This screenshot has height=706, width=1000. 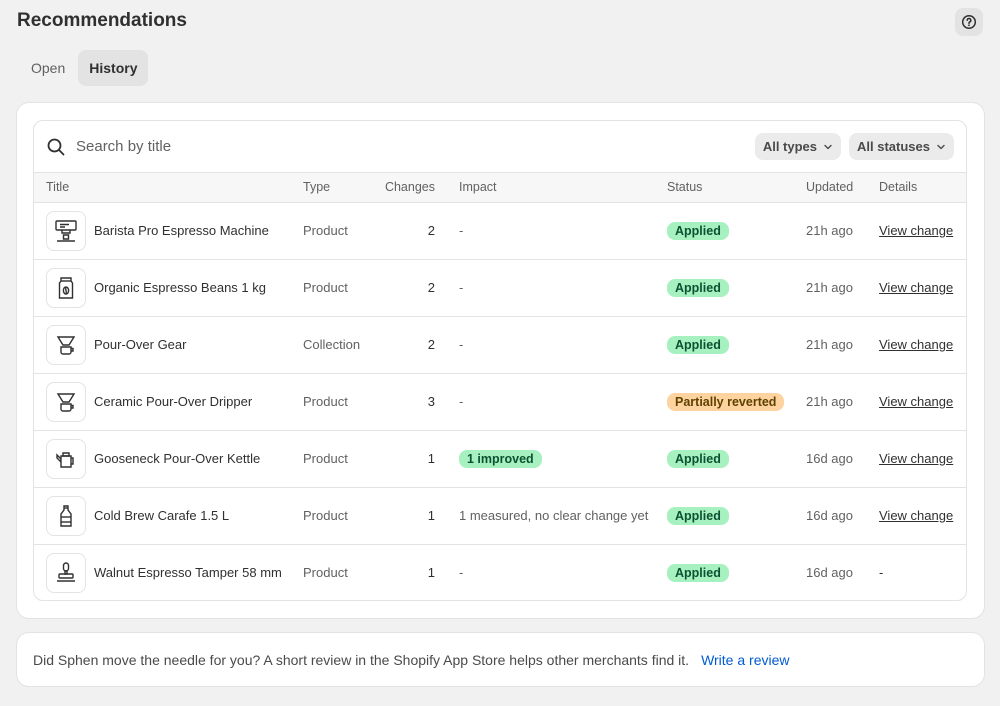 I want to click on filter-bar: All types All statuses, so click(x=500, y=147).